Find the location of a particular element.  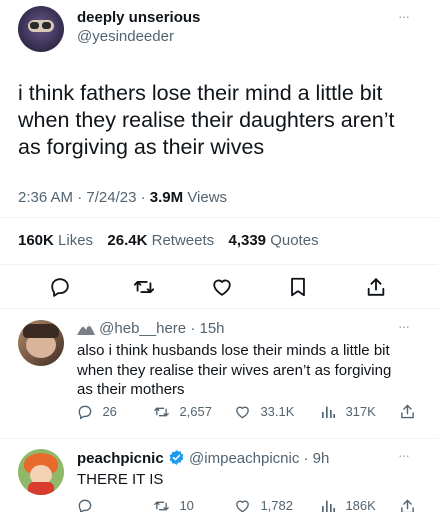

reply-text-line: THERE IT IS is located at coordinates (120, 479).